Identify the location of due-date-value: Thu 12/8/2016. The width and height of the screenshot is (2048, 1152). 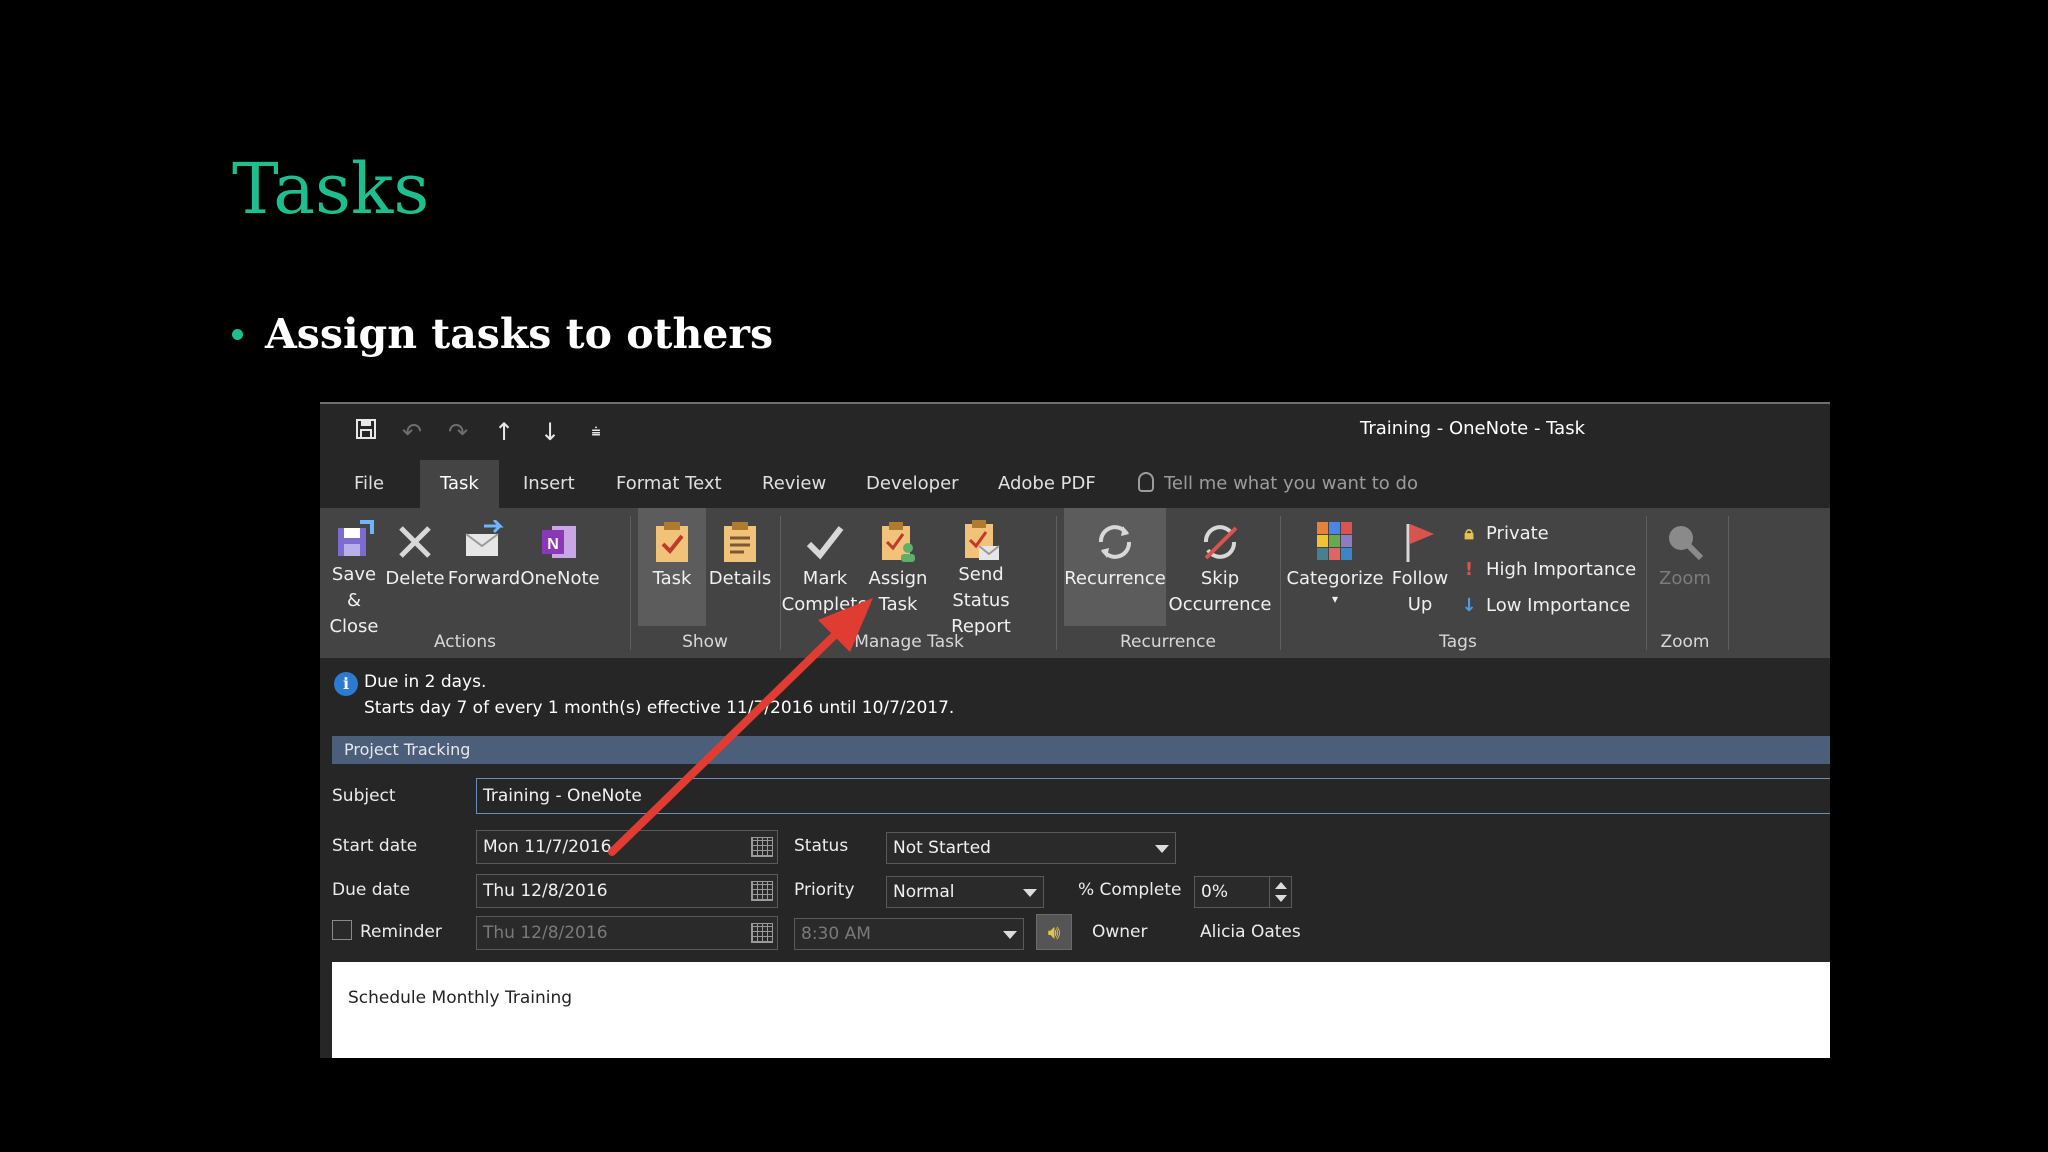
(545, 891).